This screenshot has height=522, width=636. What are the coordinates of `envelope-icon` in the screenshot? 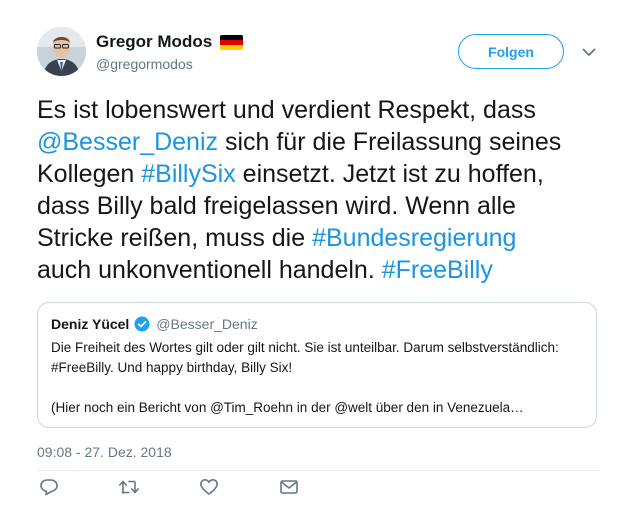 It's located at (289, 487).